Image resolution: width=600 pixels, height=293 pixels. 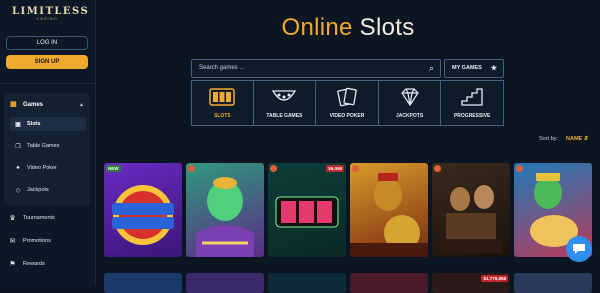 What do you see at coordinates (586, 139) in the screenshot?
I see `sort-icon: ⇵` at bounding box center [586, 139].